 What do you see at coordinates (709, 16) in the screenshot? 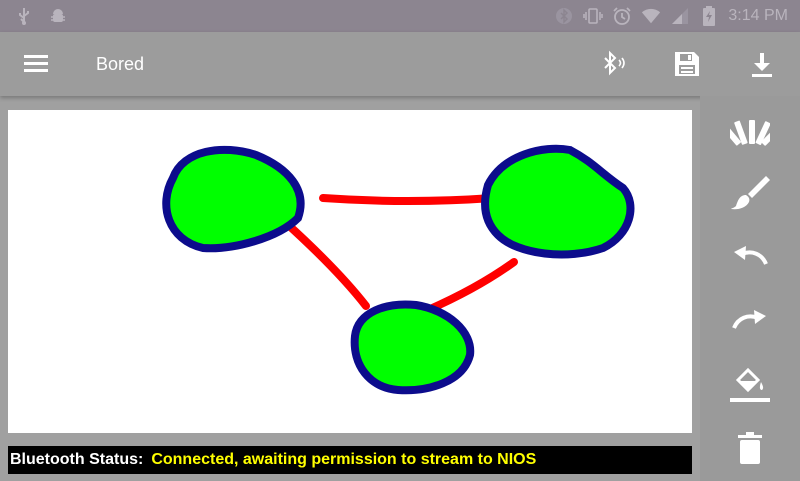
I see `battery-icon` at bounding box center [709, 16].